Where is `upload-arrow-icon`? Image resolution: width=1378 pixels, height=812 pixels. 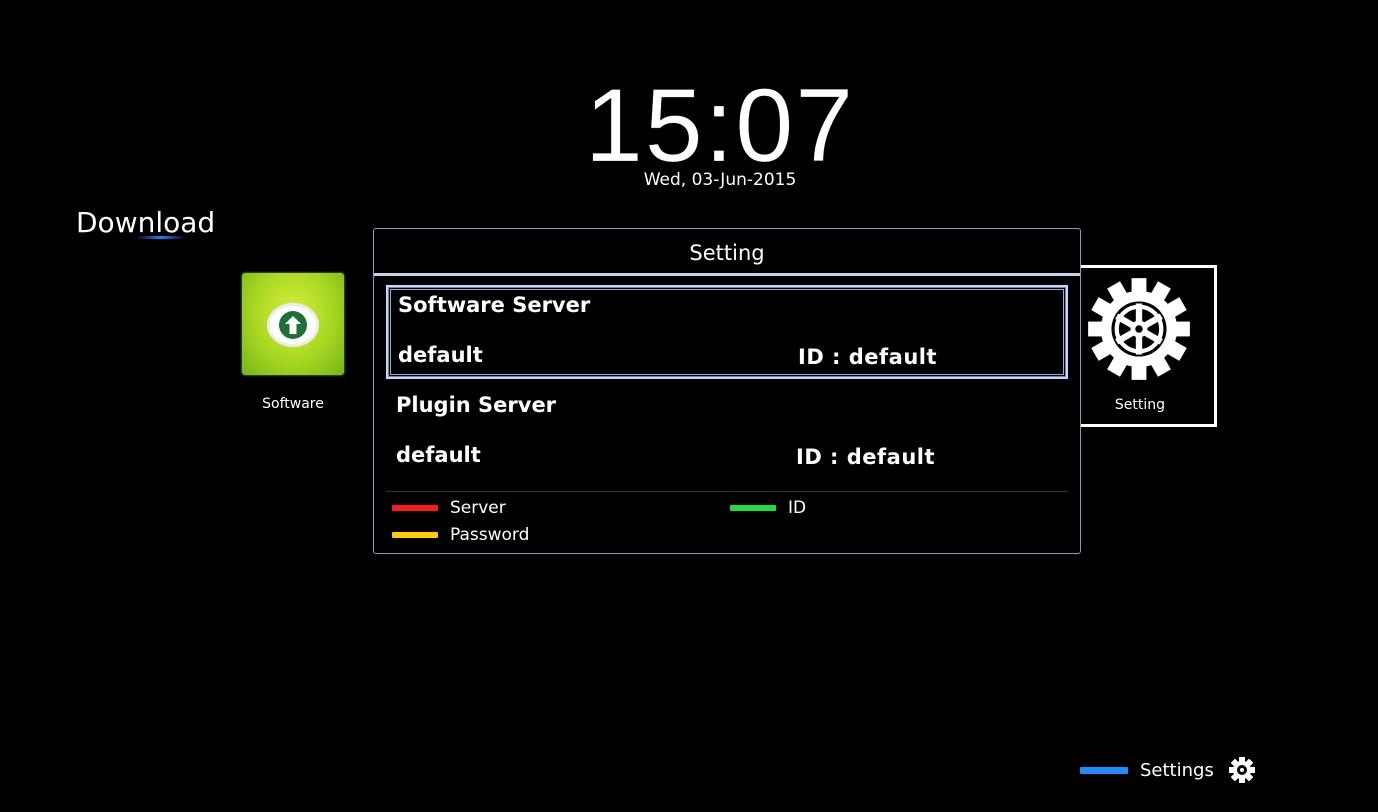
upload-arrow-icon is located at coordinates (293, 325).